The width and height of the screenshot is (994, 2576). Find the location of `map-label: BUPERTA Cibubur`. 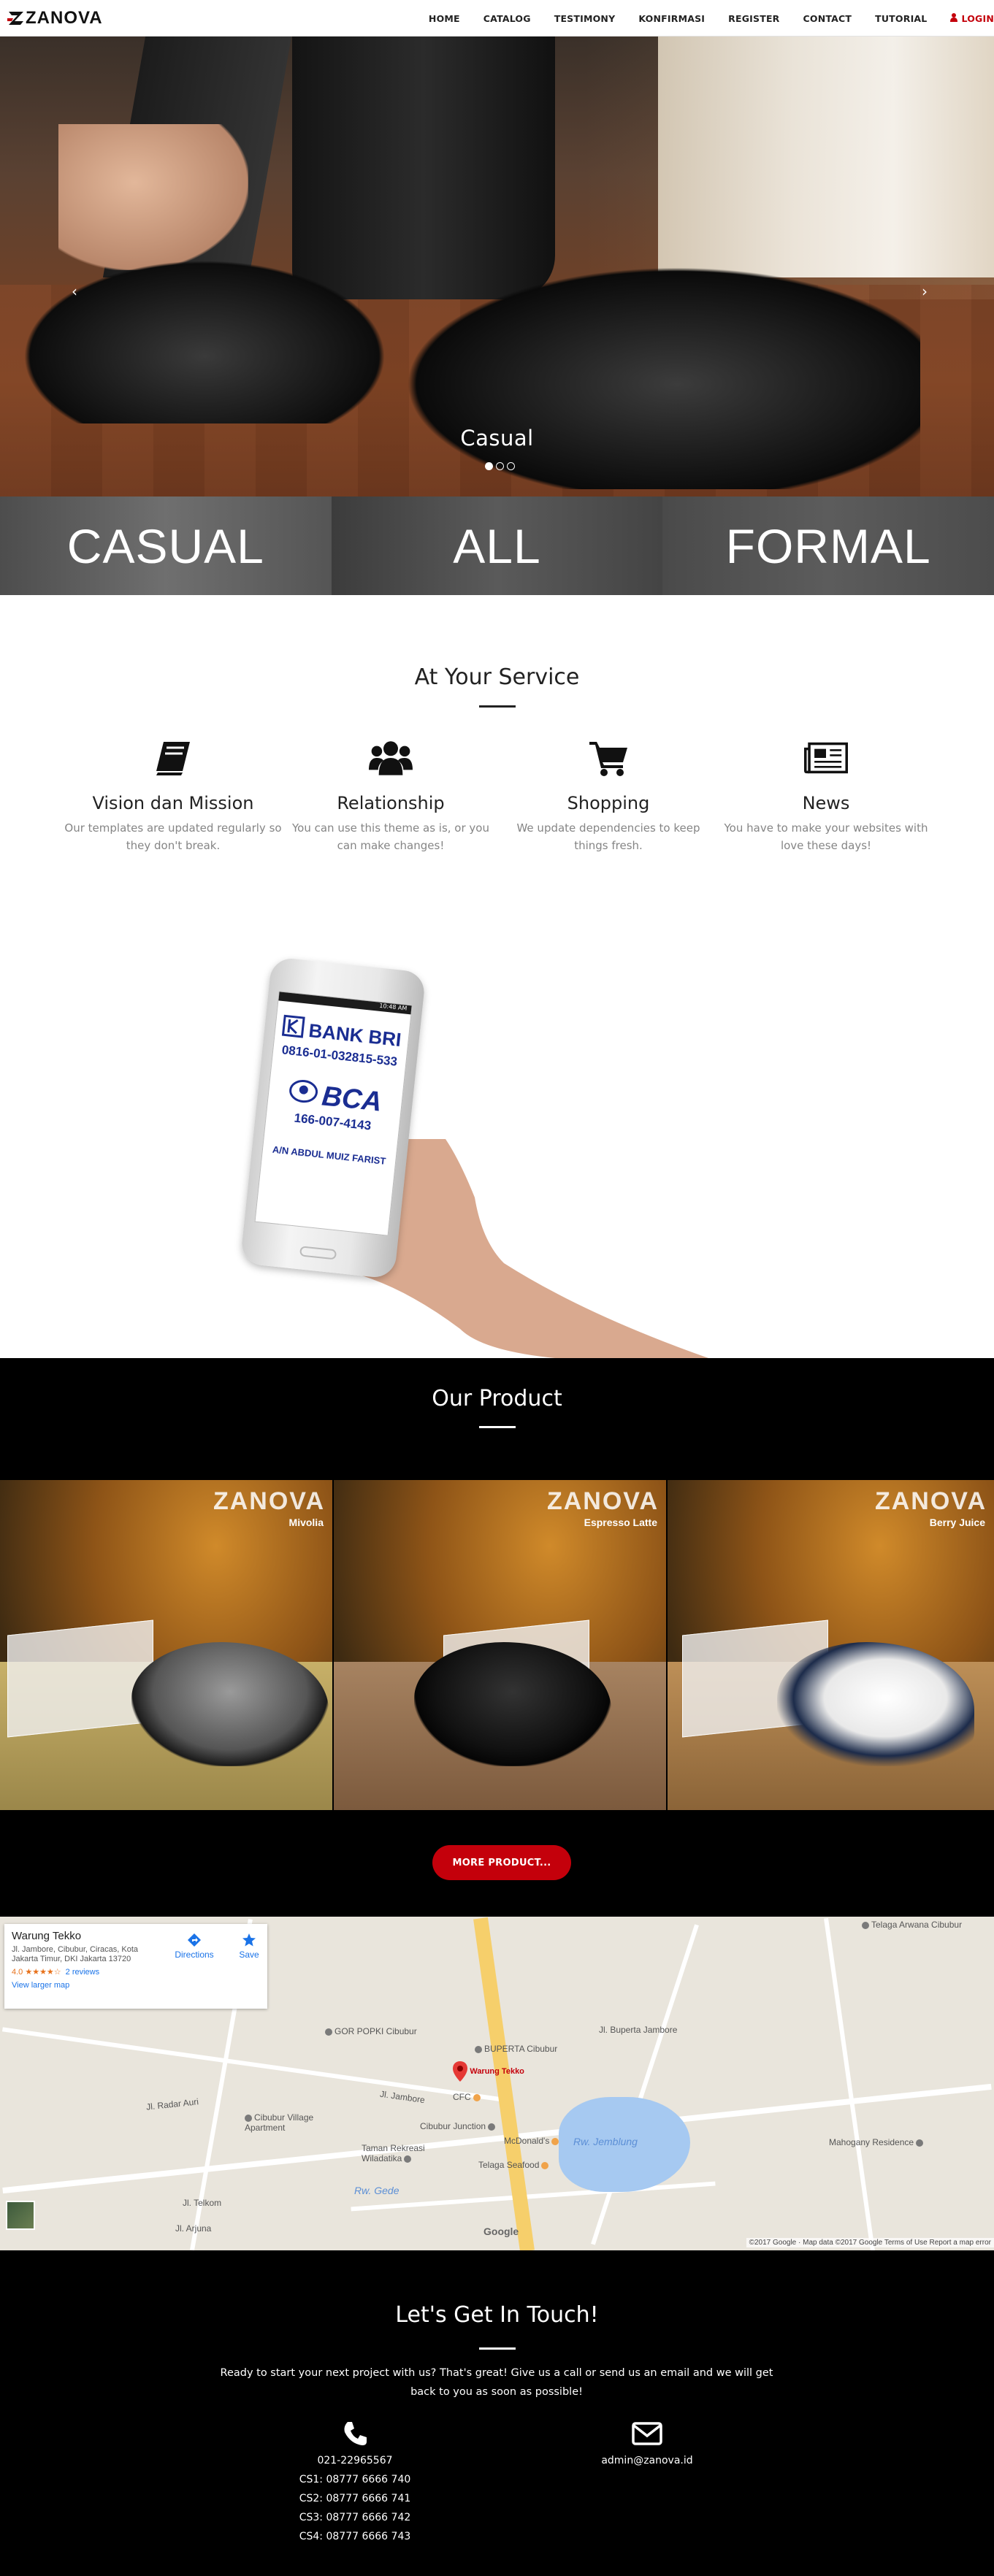

map-label: BUPERTA Cibubur is located at coordinates (516, 2049).